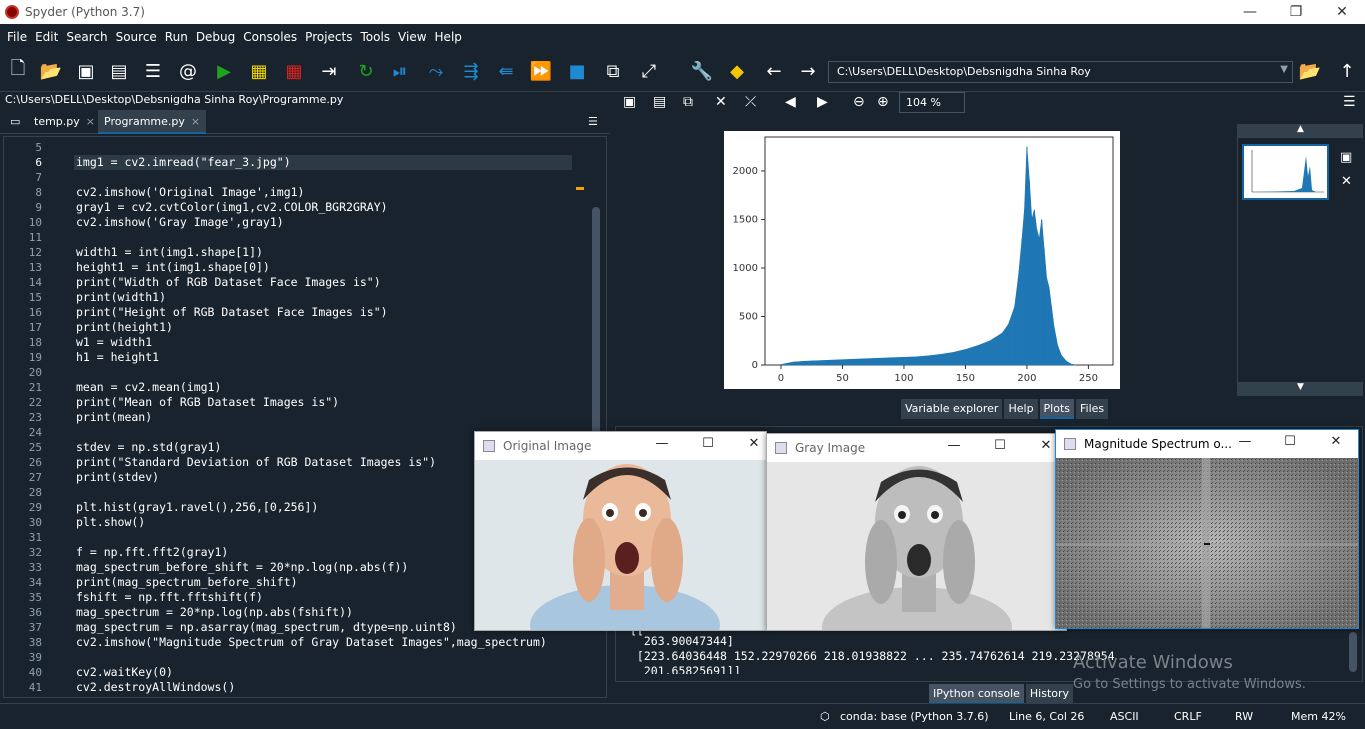 The height and width of the screenshot is (729, 1365). What do you see at coordinates (1300, 131) in the screenshot?
I see `thumbs-scroll-up-icon: ▲` at bounding box center [1300, 131].